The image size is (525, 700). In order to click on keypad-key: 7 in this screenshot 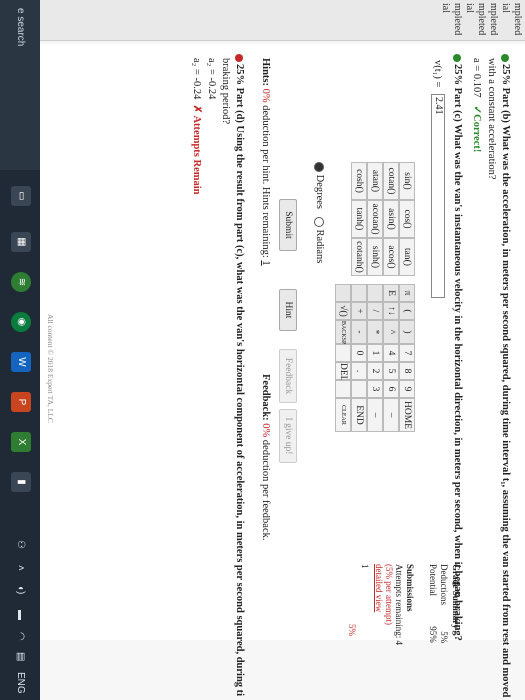, I will do `click(407, 353)`.